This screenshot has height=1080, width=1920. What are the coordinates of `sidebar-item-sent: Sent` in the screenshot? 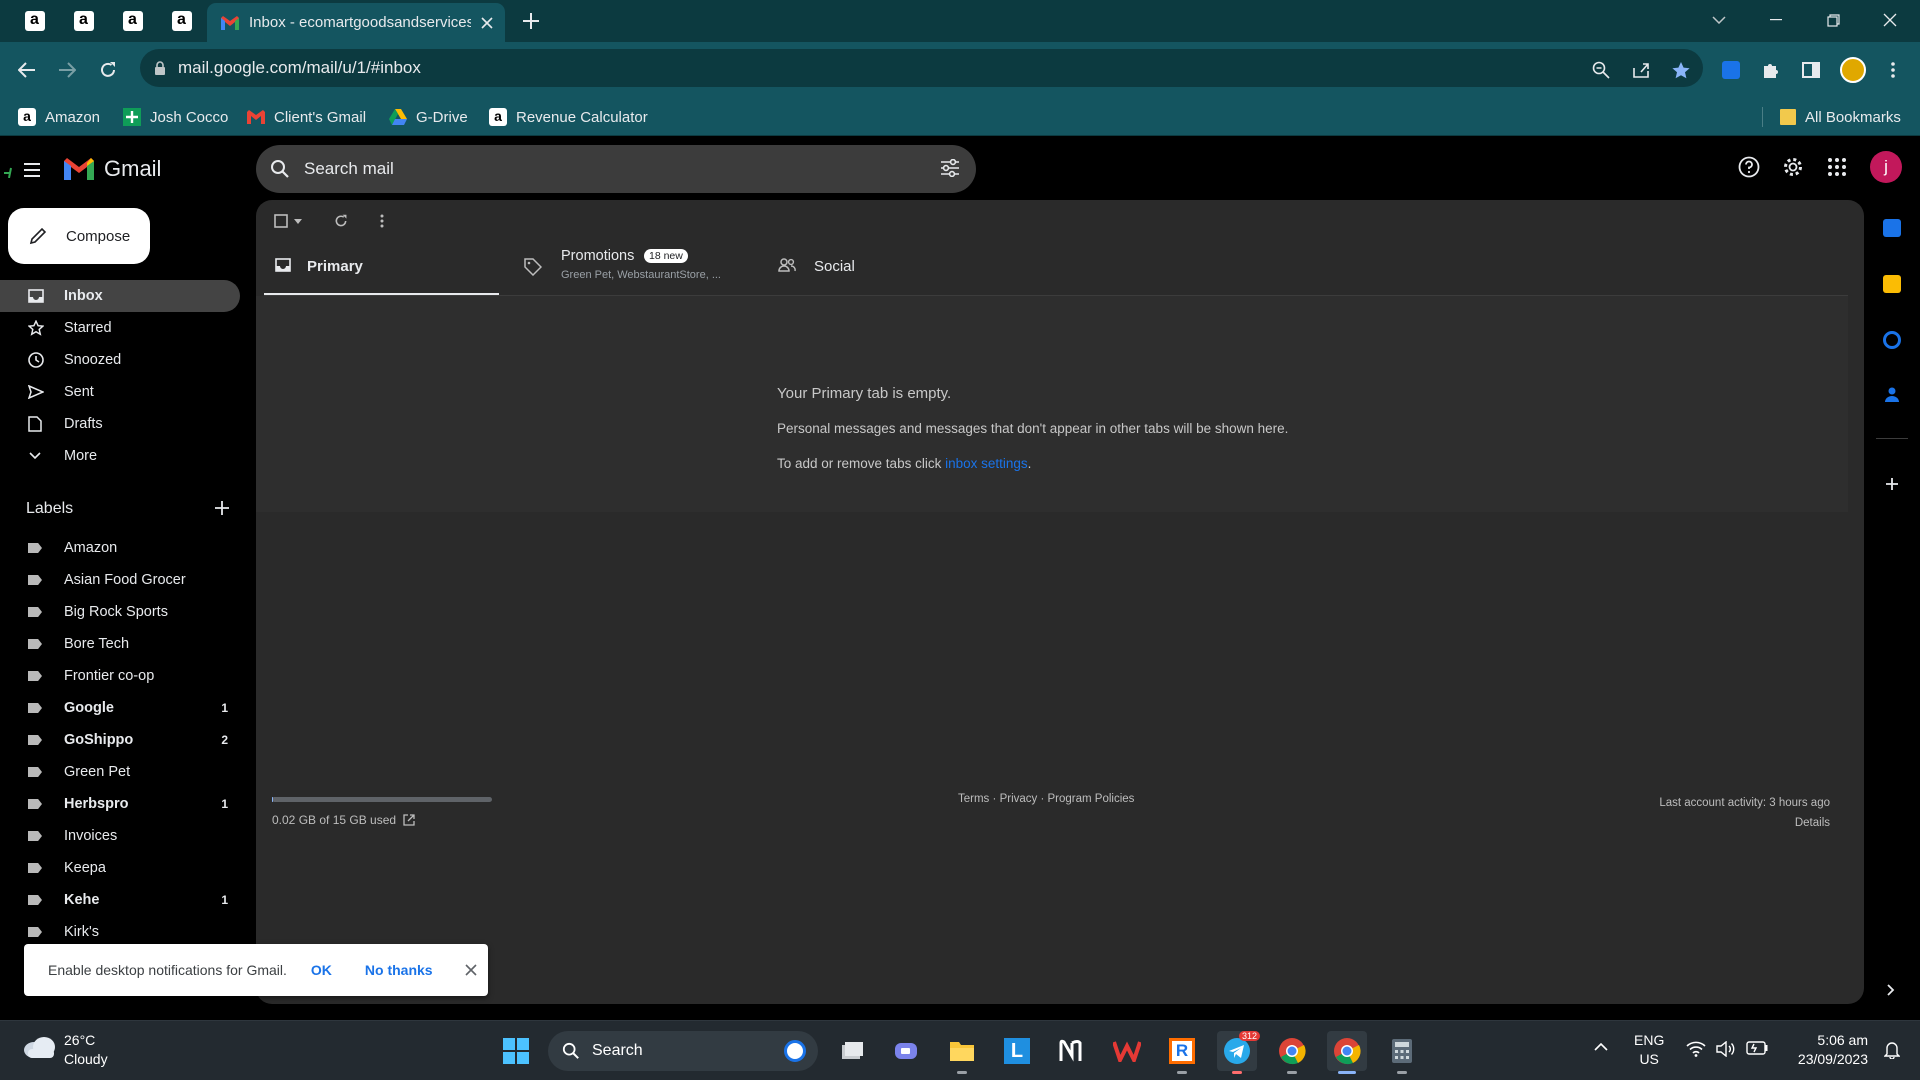 It's located at (120, 392).